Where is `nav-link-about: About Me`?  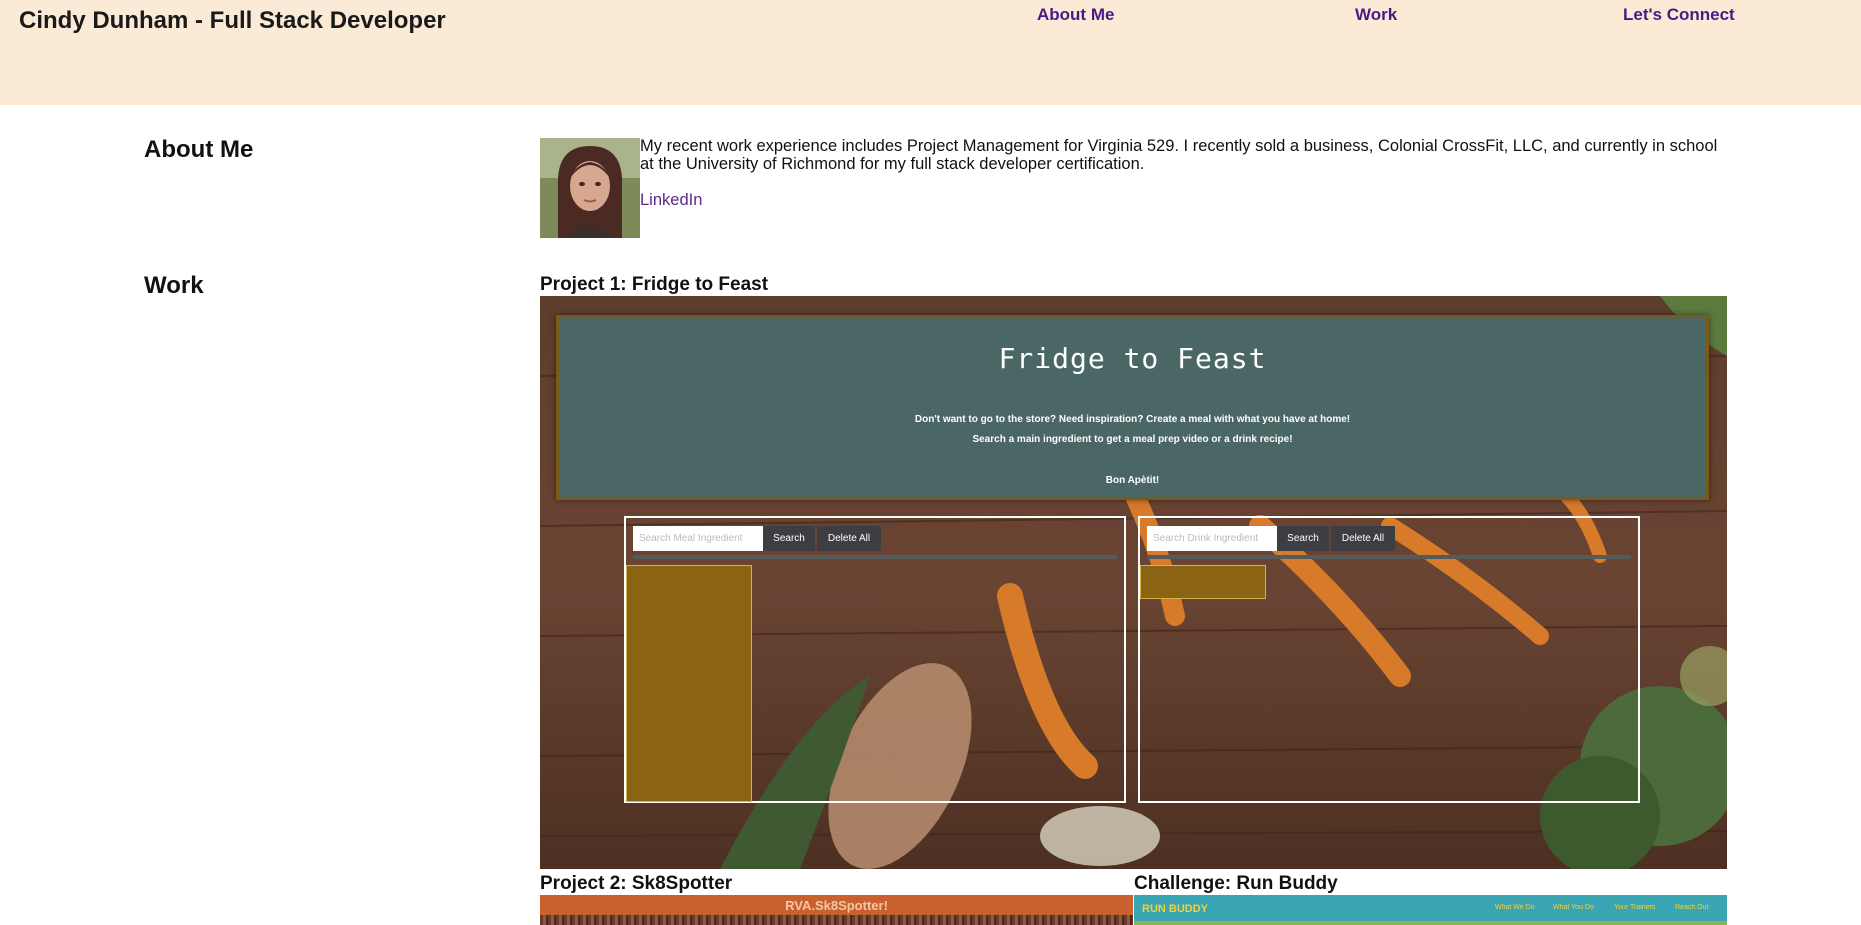 nav-link-about: About Me is located at coordinates (1075, 15).